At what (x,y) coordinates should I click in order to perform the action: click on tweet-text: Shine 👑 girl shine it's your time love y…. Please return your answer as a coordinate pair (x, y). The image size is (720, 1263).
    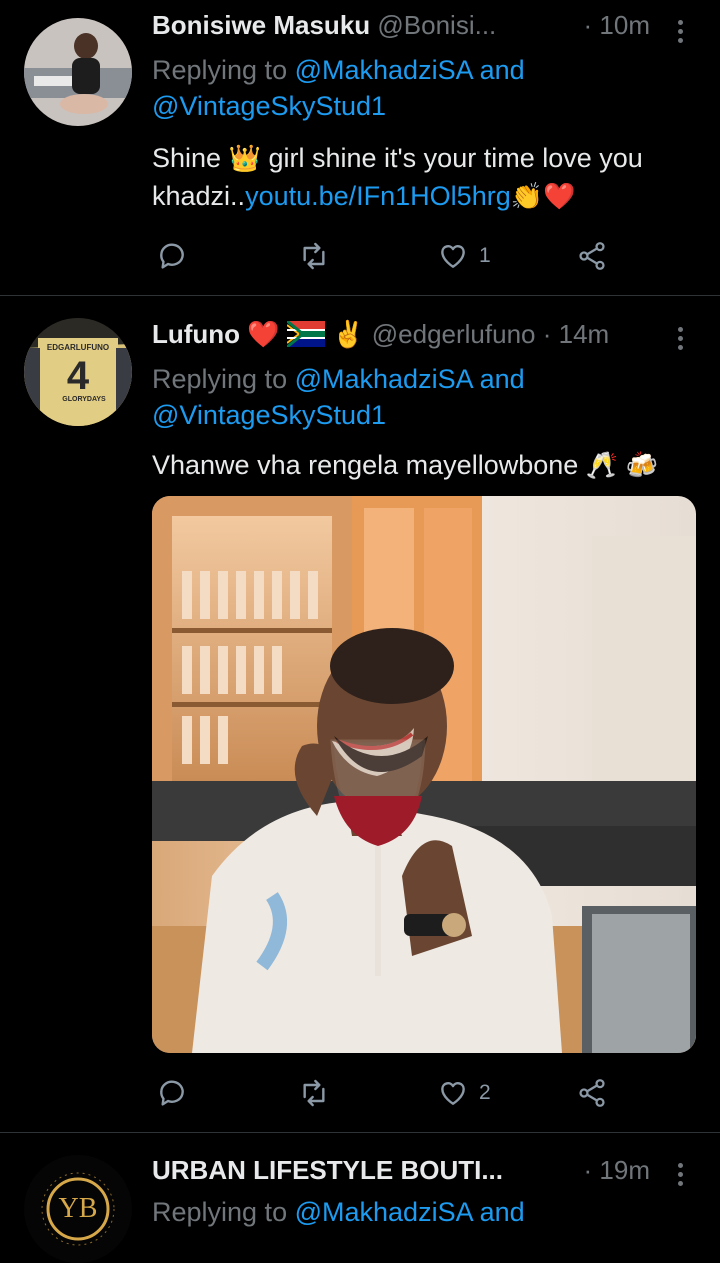
    Looking at the image, I should click on (424, 177).